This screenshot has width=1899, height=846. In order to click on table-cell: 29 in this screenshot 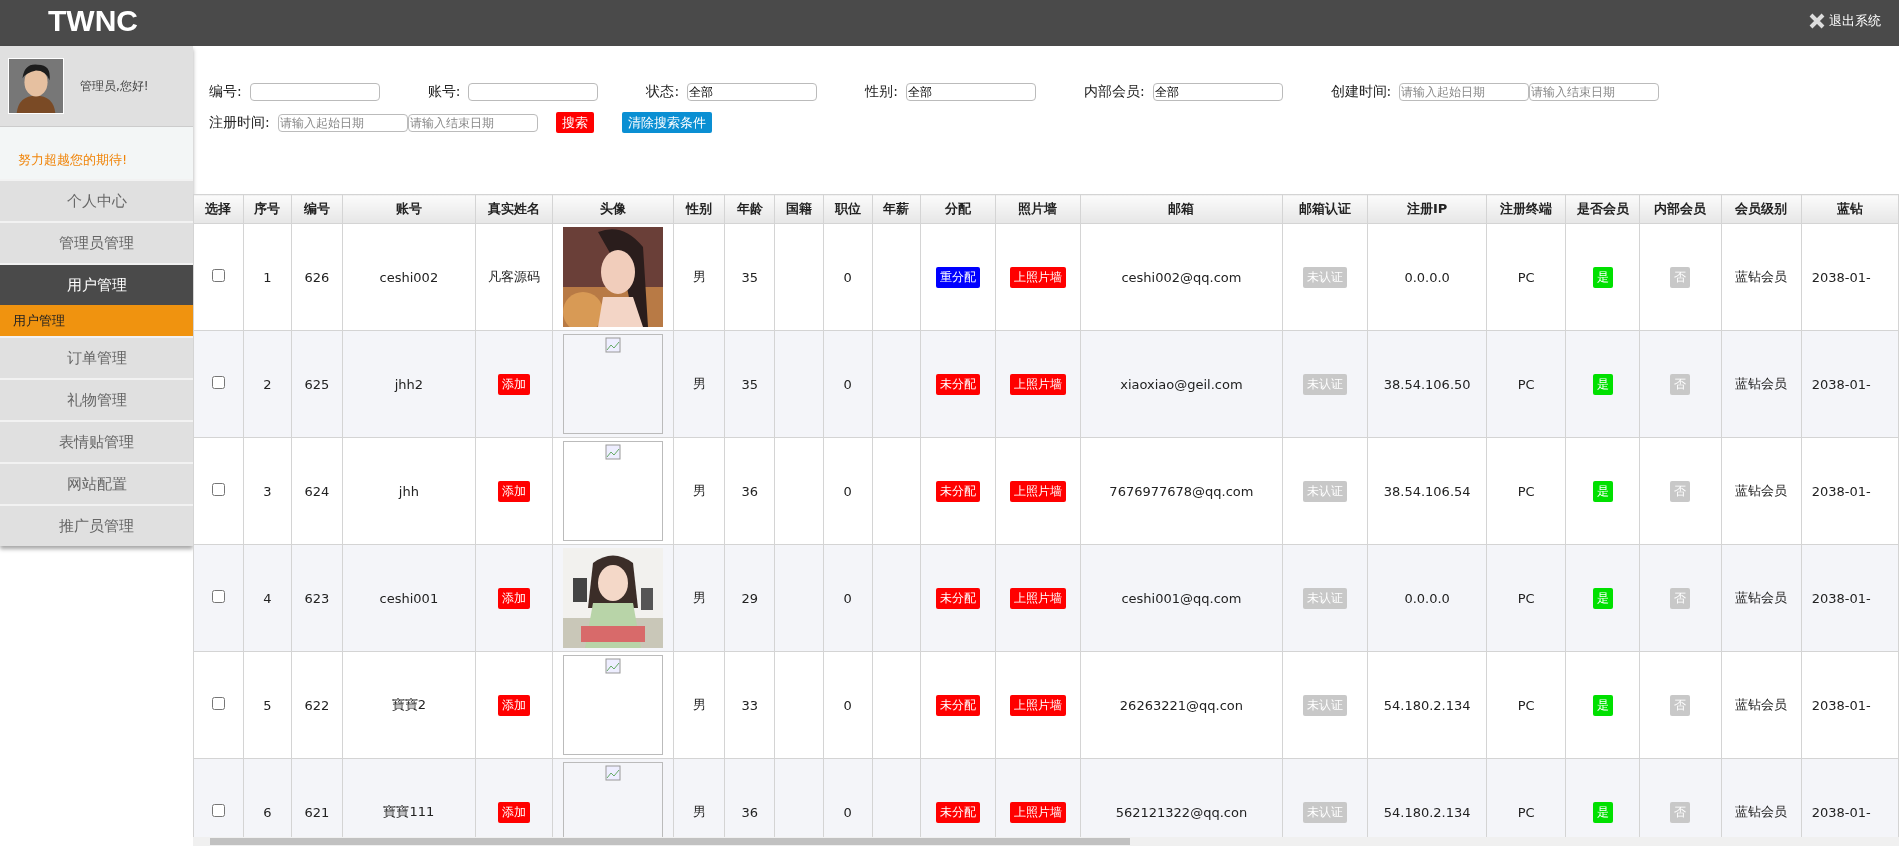, I will do `click(749, 598)`.